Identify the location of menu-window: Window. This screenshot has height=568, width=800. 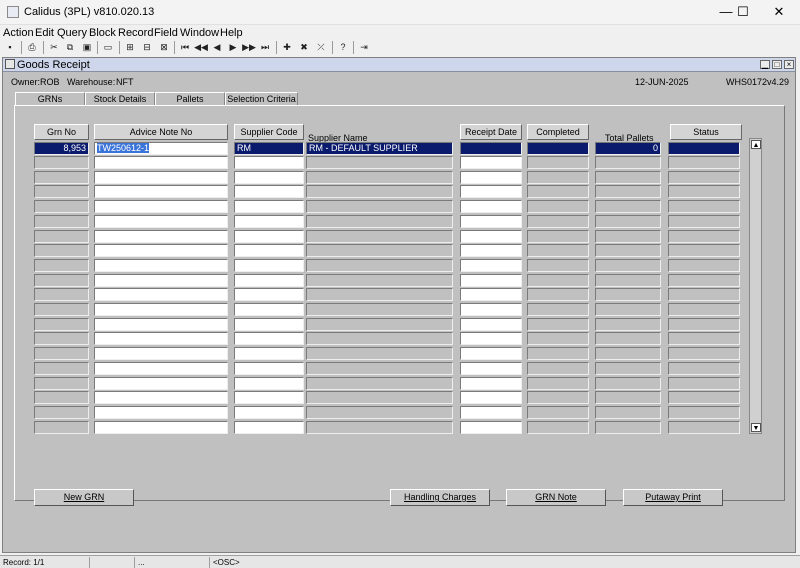
(199, 33).